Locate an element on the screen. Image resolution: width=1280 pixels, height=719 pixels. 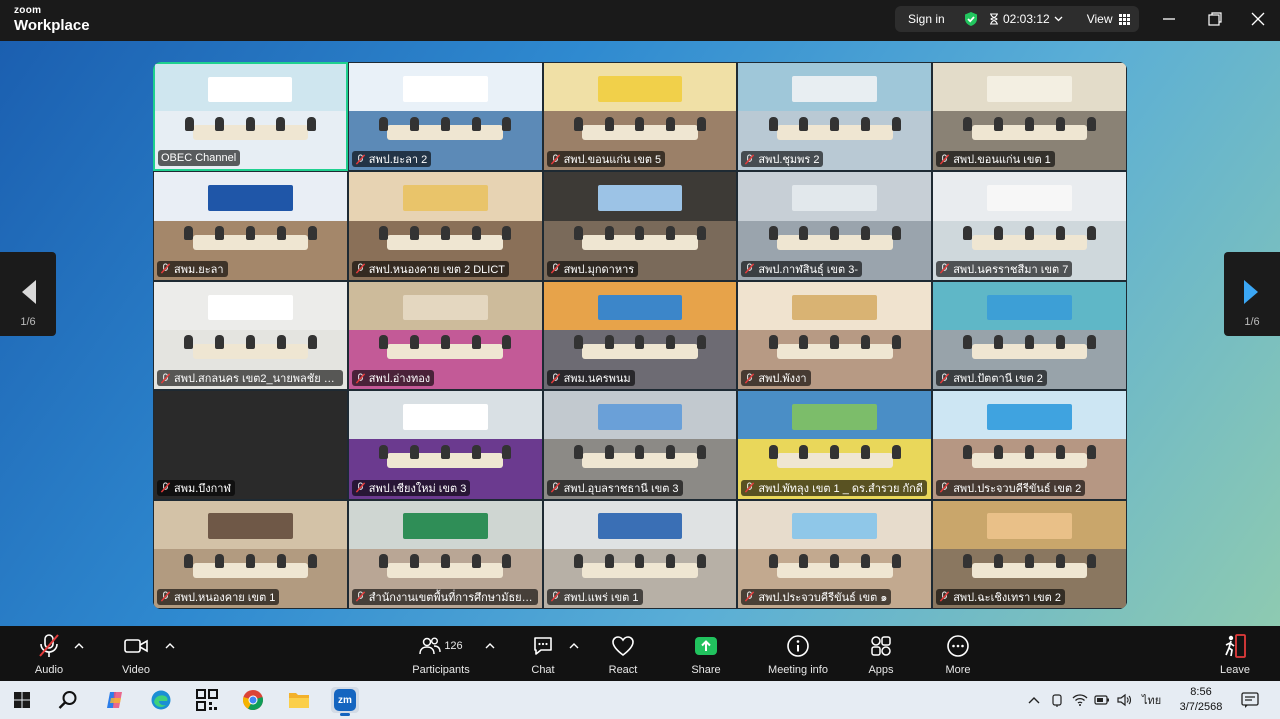
minimize-icon is located at coordinates (1169, 19).